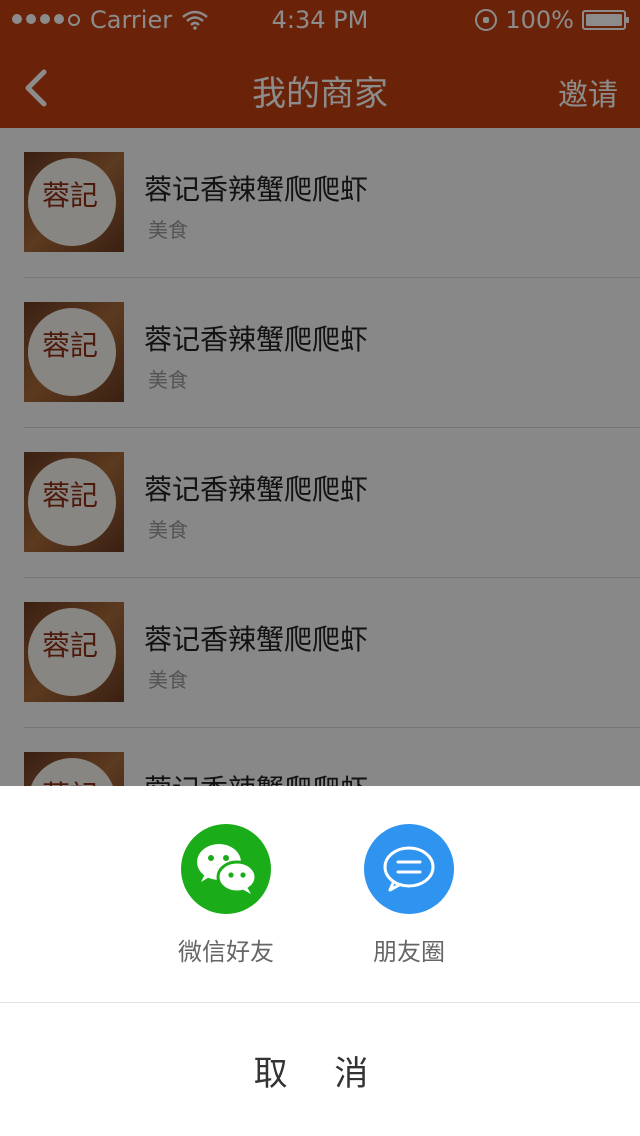 The height and width of the screenshot is (1136, 640). I want to click on cancel-button: 取 消, so click(320, 1070).